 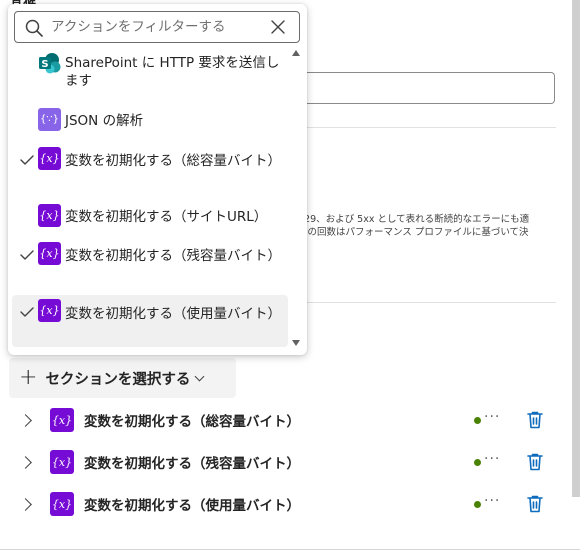 What do you see at coordinates (576, 248) in the screenshot?
I see `page-scrollbar` at bounding box center [576, 248].